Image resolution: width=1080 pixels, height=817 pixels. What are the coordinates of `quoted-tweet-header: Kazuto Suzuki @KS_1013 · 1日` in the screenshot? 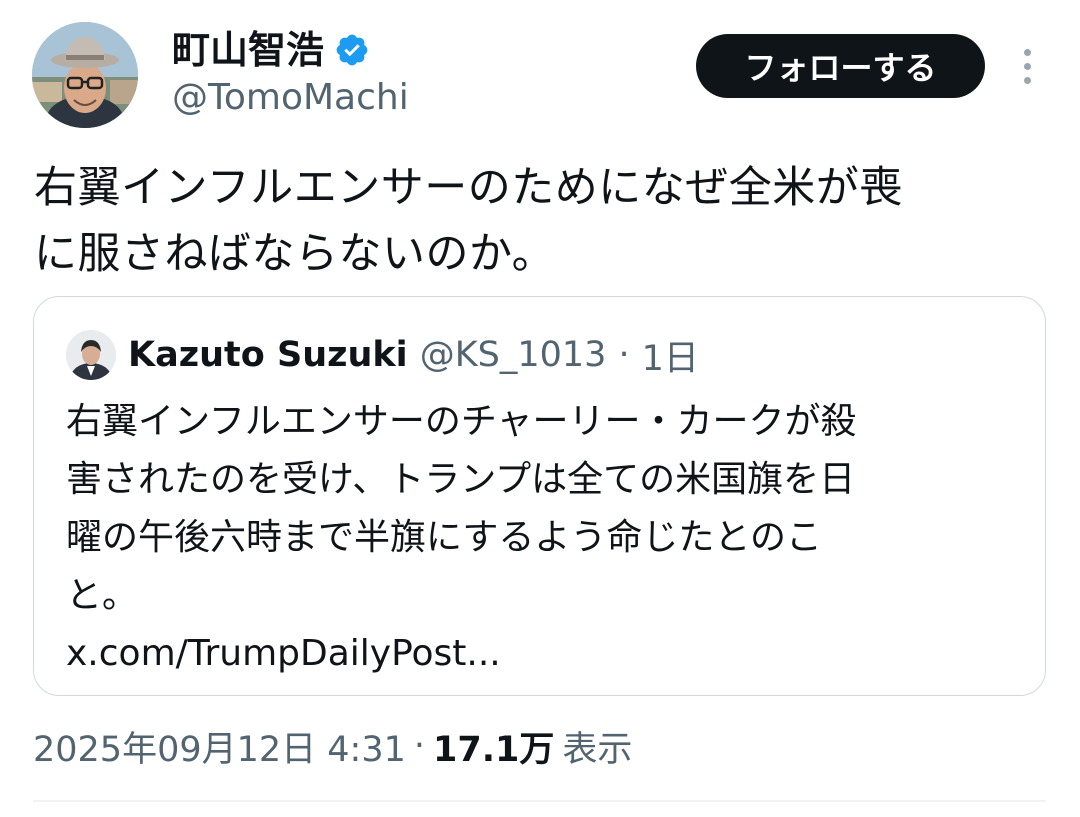 It's located at (382, 355).